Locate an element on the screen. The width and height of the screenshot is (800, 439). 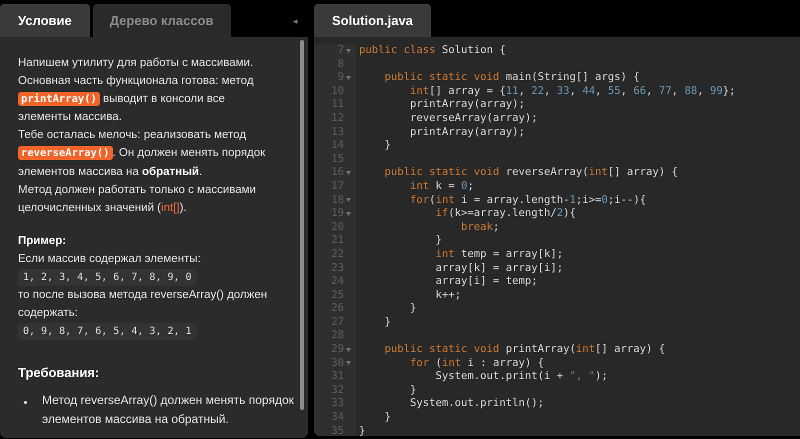
example-heading: Пример: is located at coordinates (43, 241).